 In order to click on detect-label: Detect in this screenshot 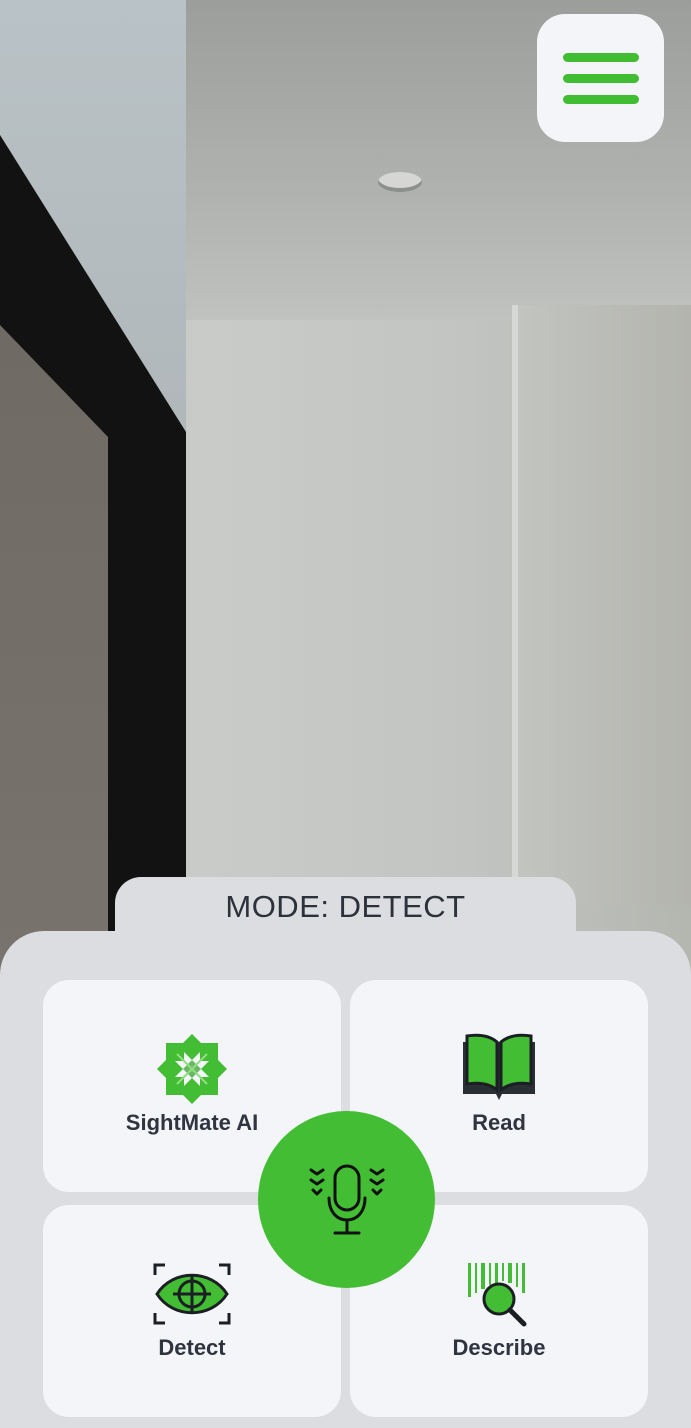, I will do `click(192, 1347)`.